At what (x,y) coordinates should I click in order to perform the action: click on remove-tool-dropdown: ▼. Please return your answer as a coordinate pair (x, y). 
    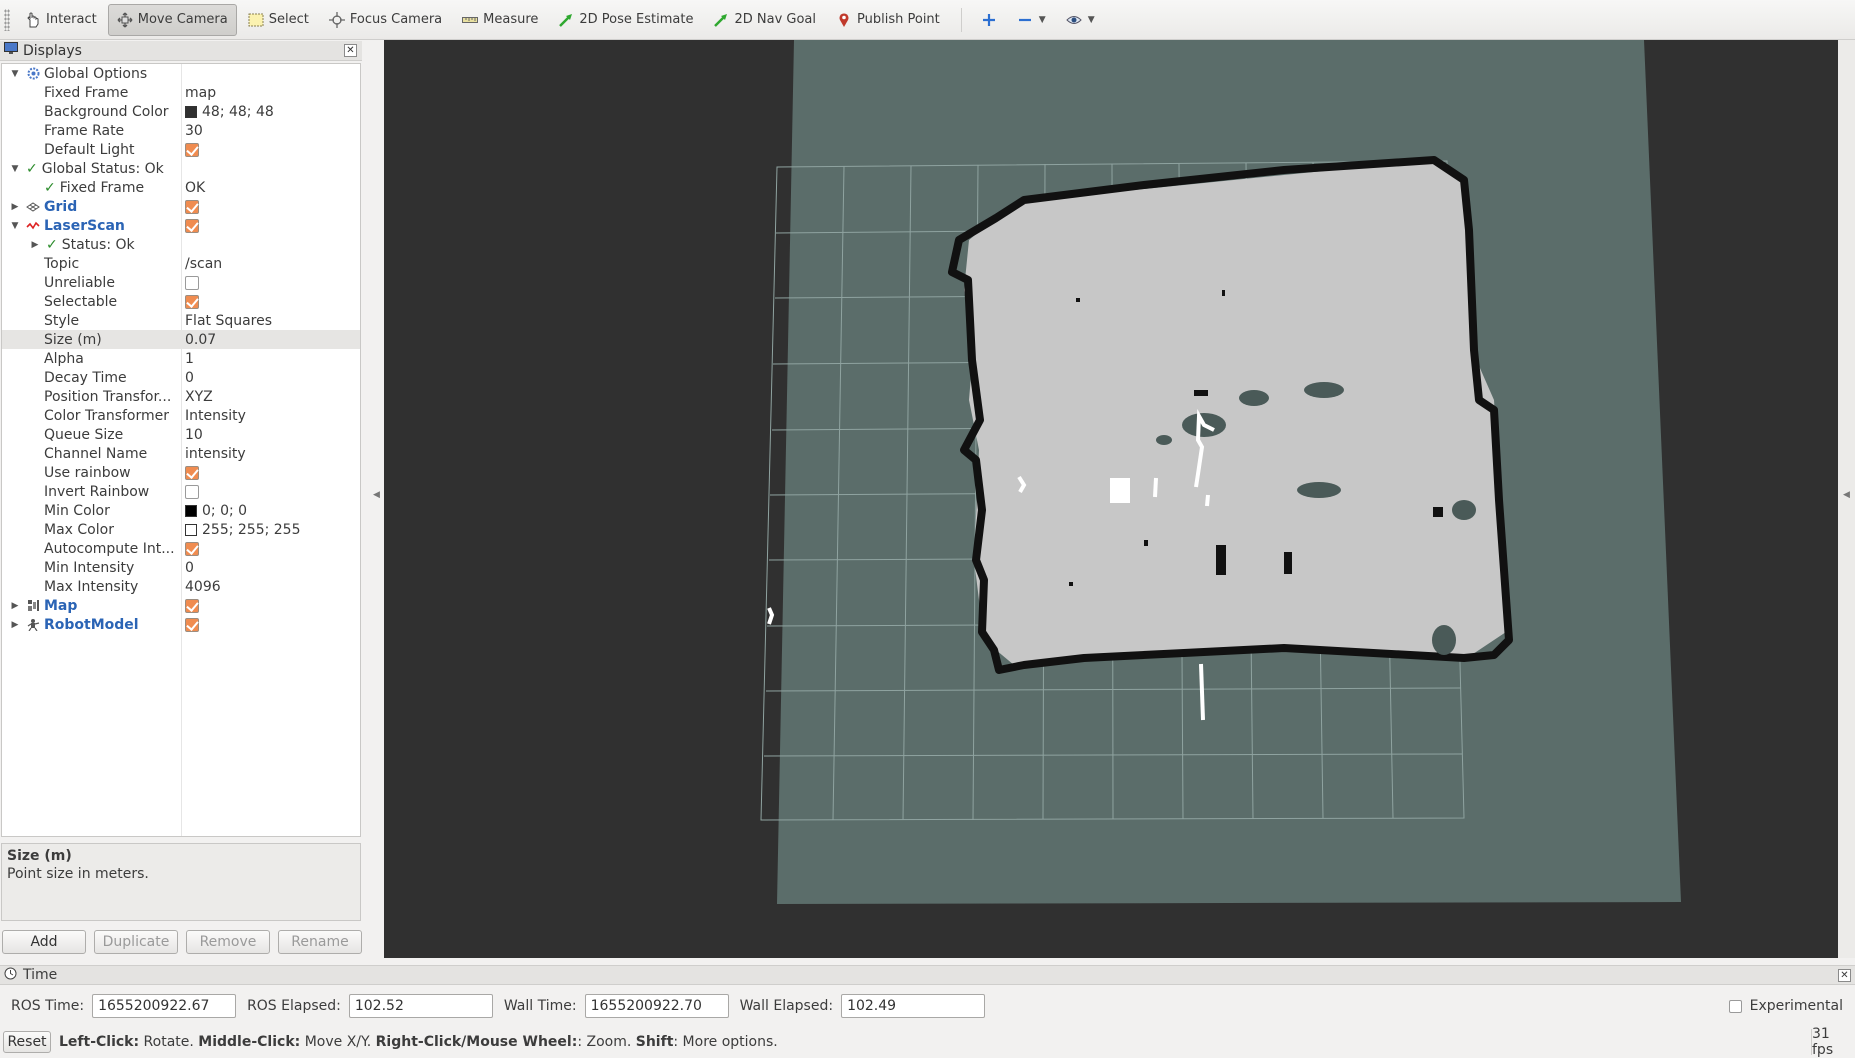
    Looking at the image, I should click on (1031, 20).